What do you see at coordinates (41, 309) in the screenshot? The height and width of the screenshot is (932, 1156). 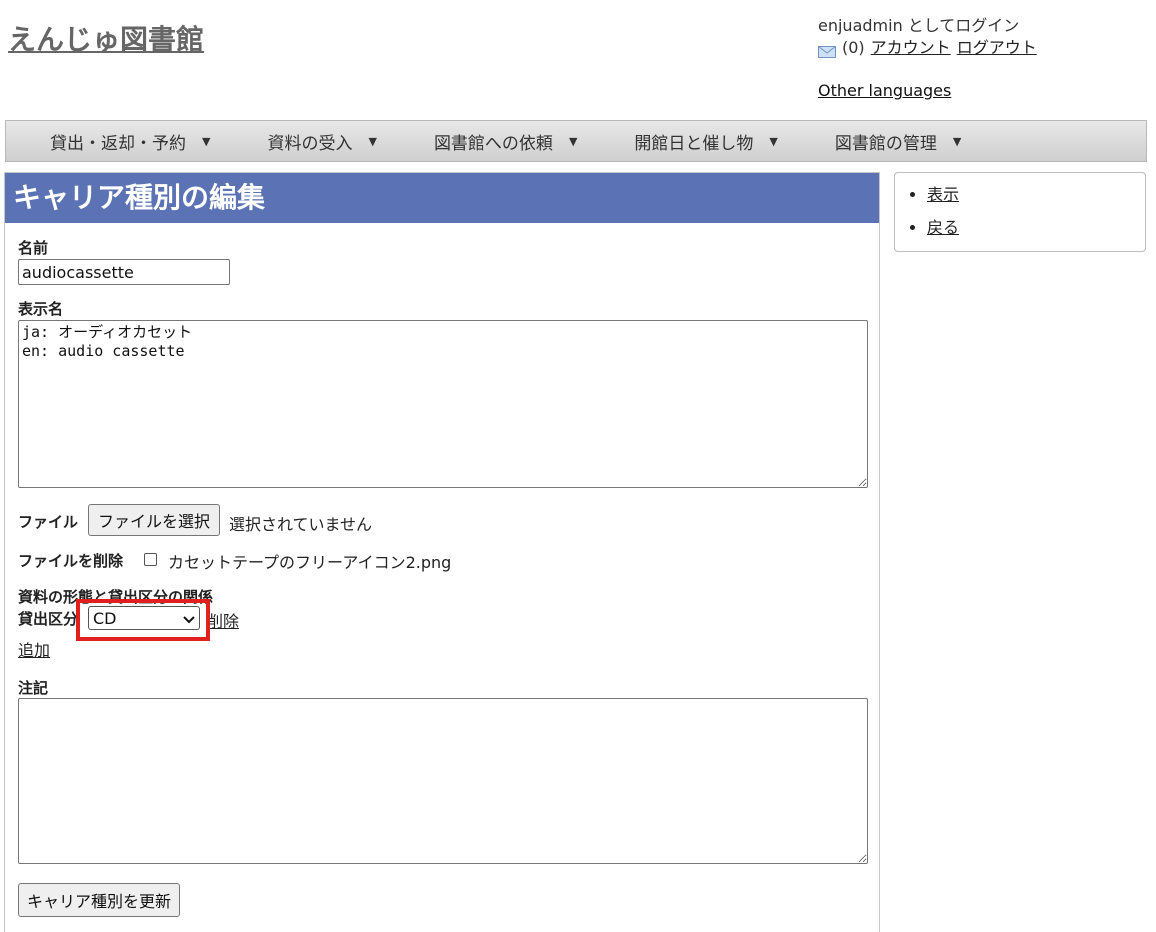 I see `display-name-label: 表示名` at bounding box center [41, 309].